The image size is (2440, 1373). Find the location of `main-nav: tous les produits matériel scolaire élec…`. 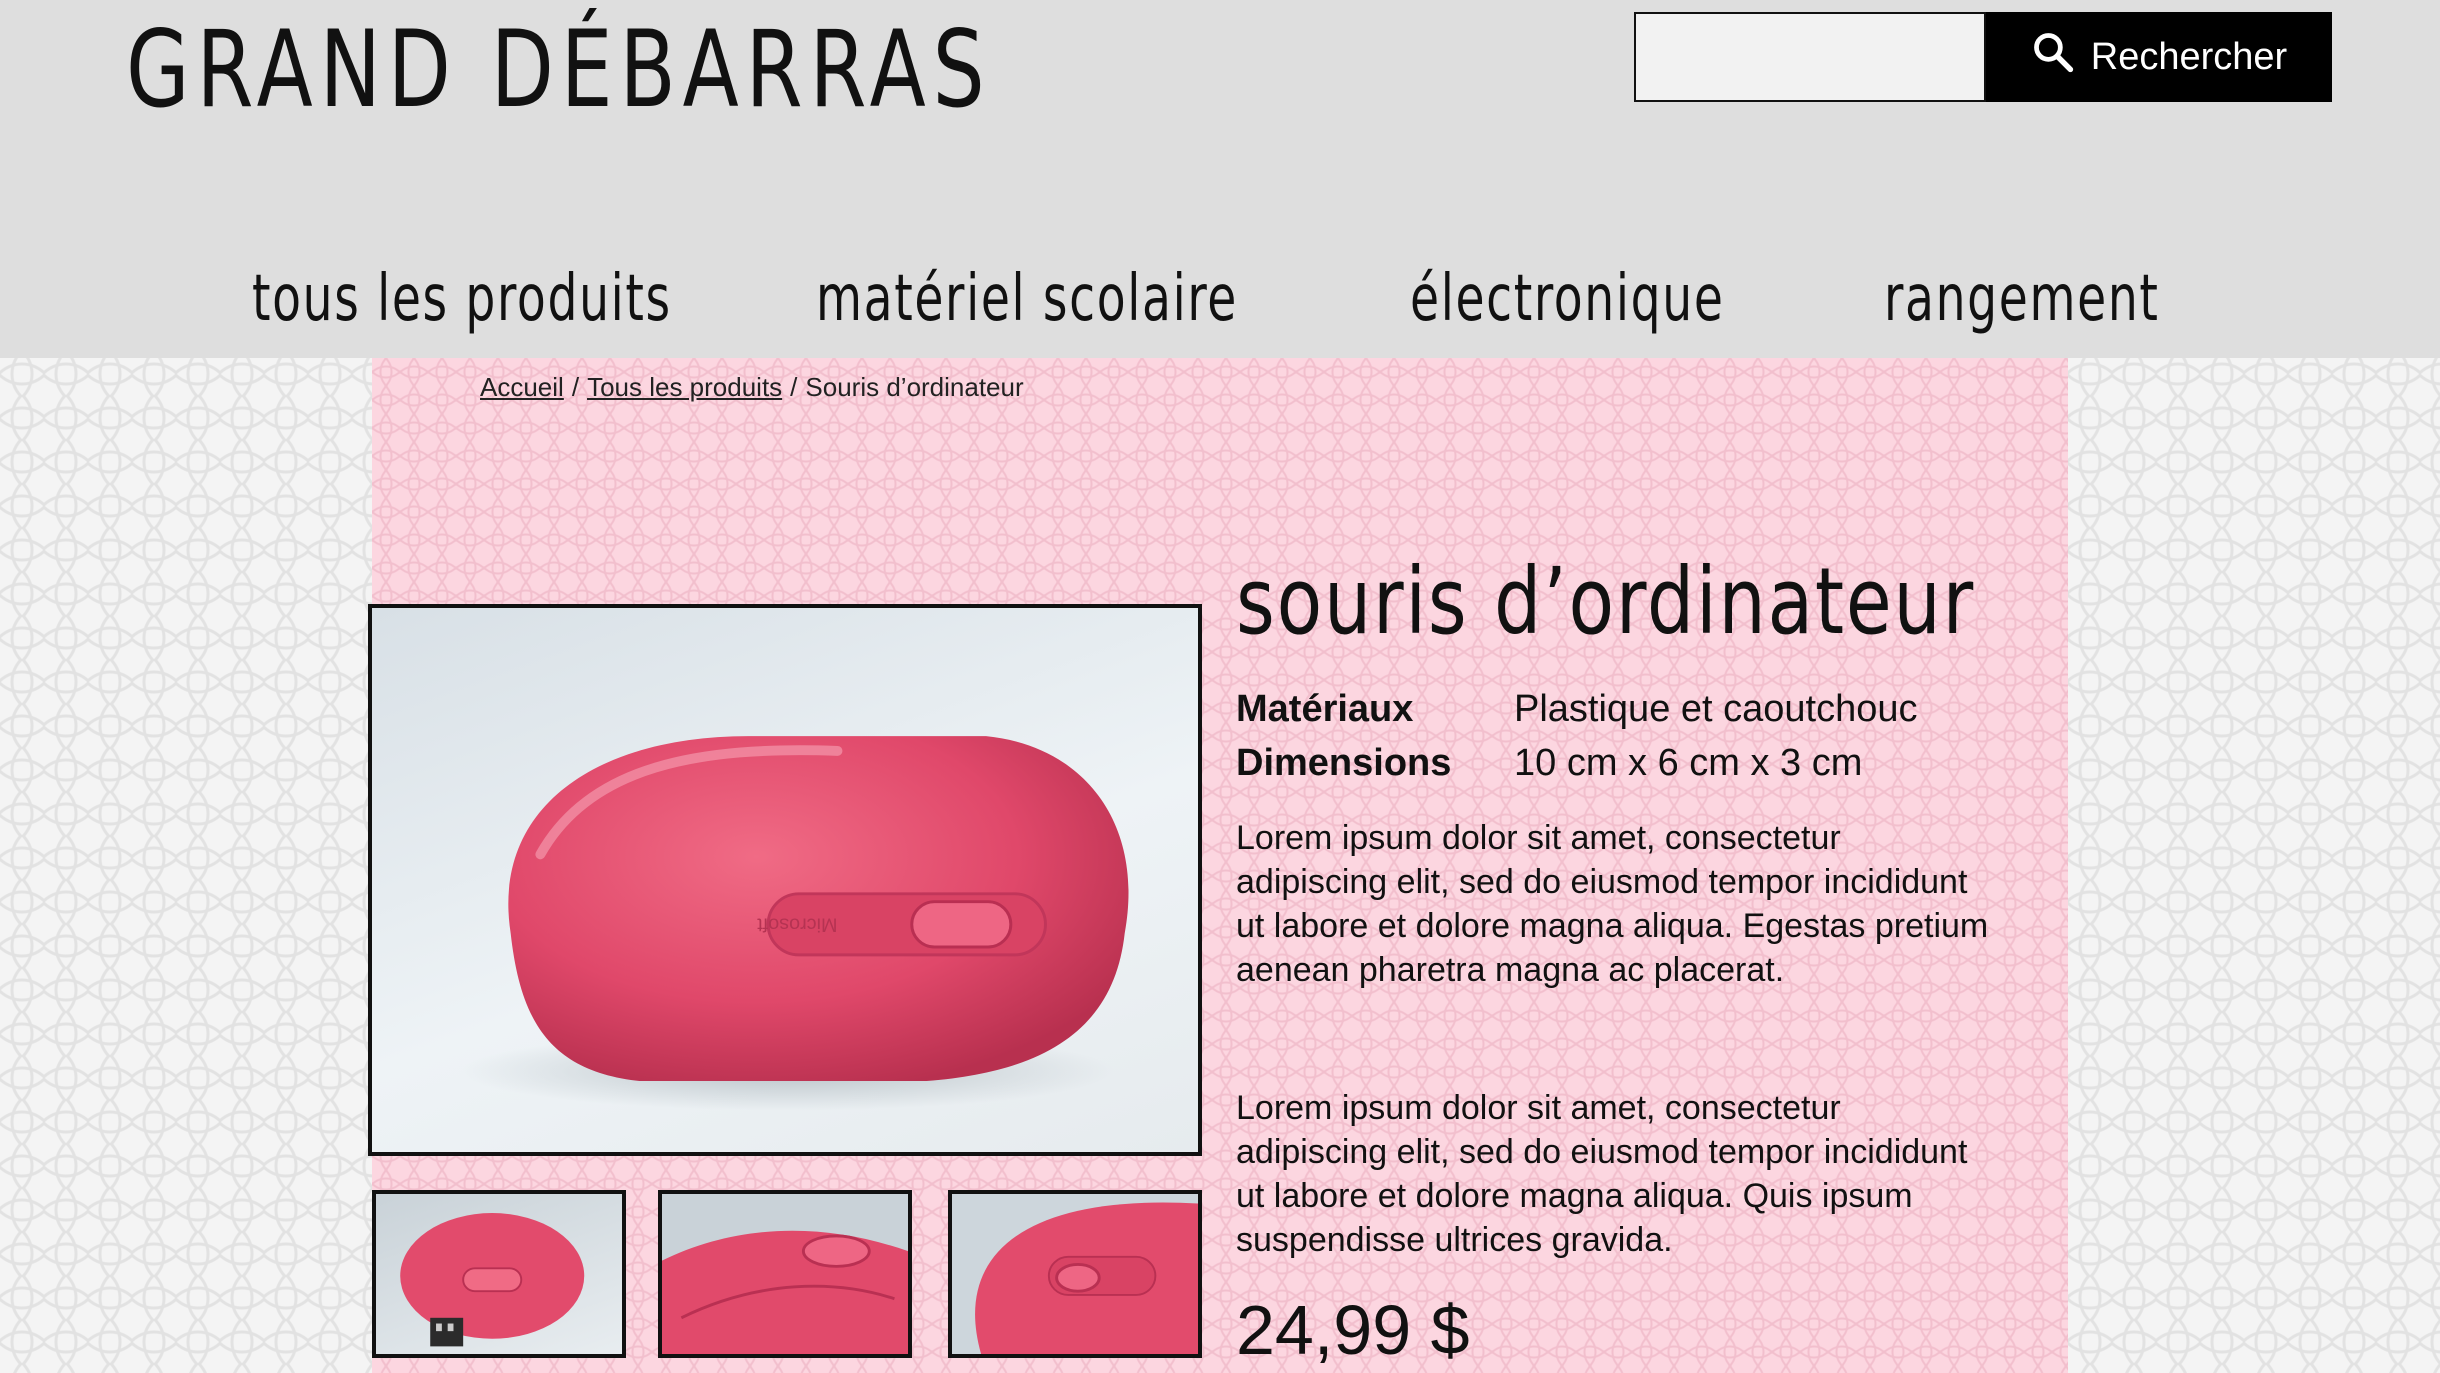

main-nav: tous les produits matériel scolaire élec… is located at coordinates (1220, 307).